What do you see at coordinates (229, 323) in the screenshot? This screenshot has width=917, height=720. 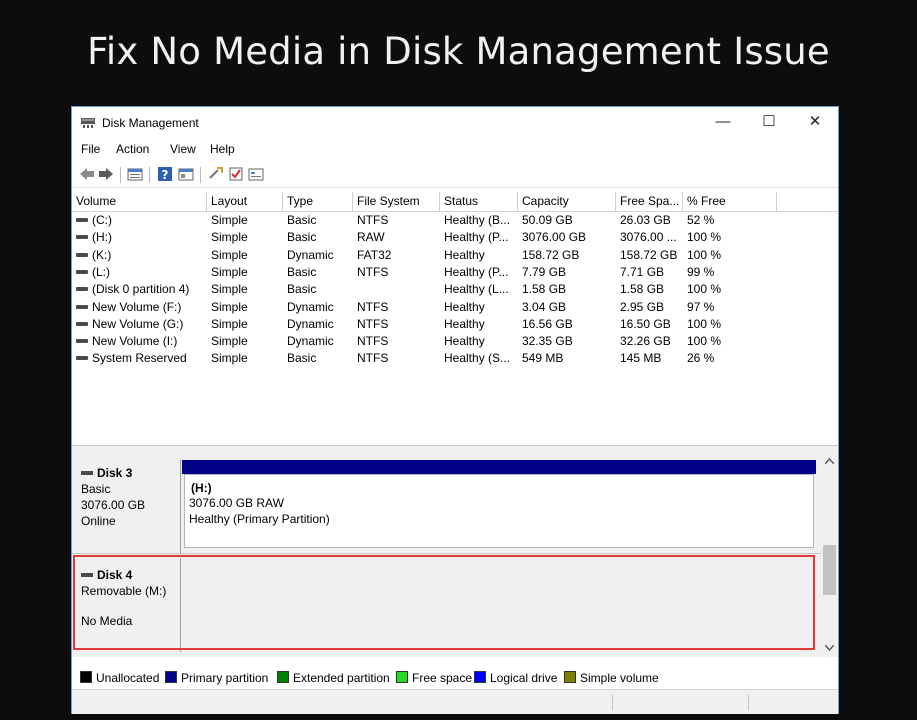 I see `cell-text: Simple` at bounding box center [229, 323].